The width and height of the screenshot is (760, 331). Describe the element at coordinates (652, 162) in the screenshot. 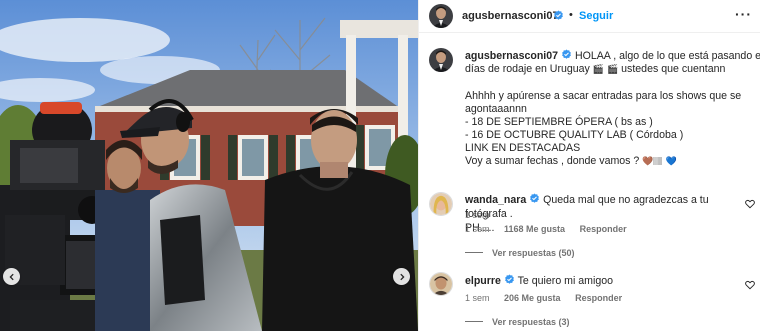

I see `hands-emoji-icon: 🤎🏽` at that location.